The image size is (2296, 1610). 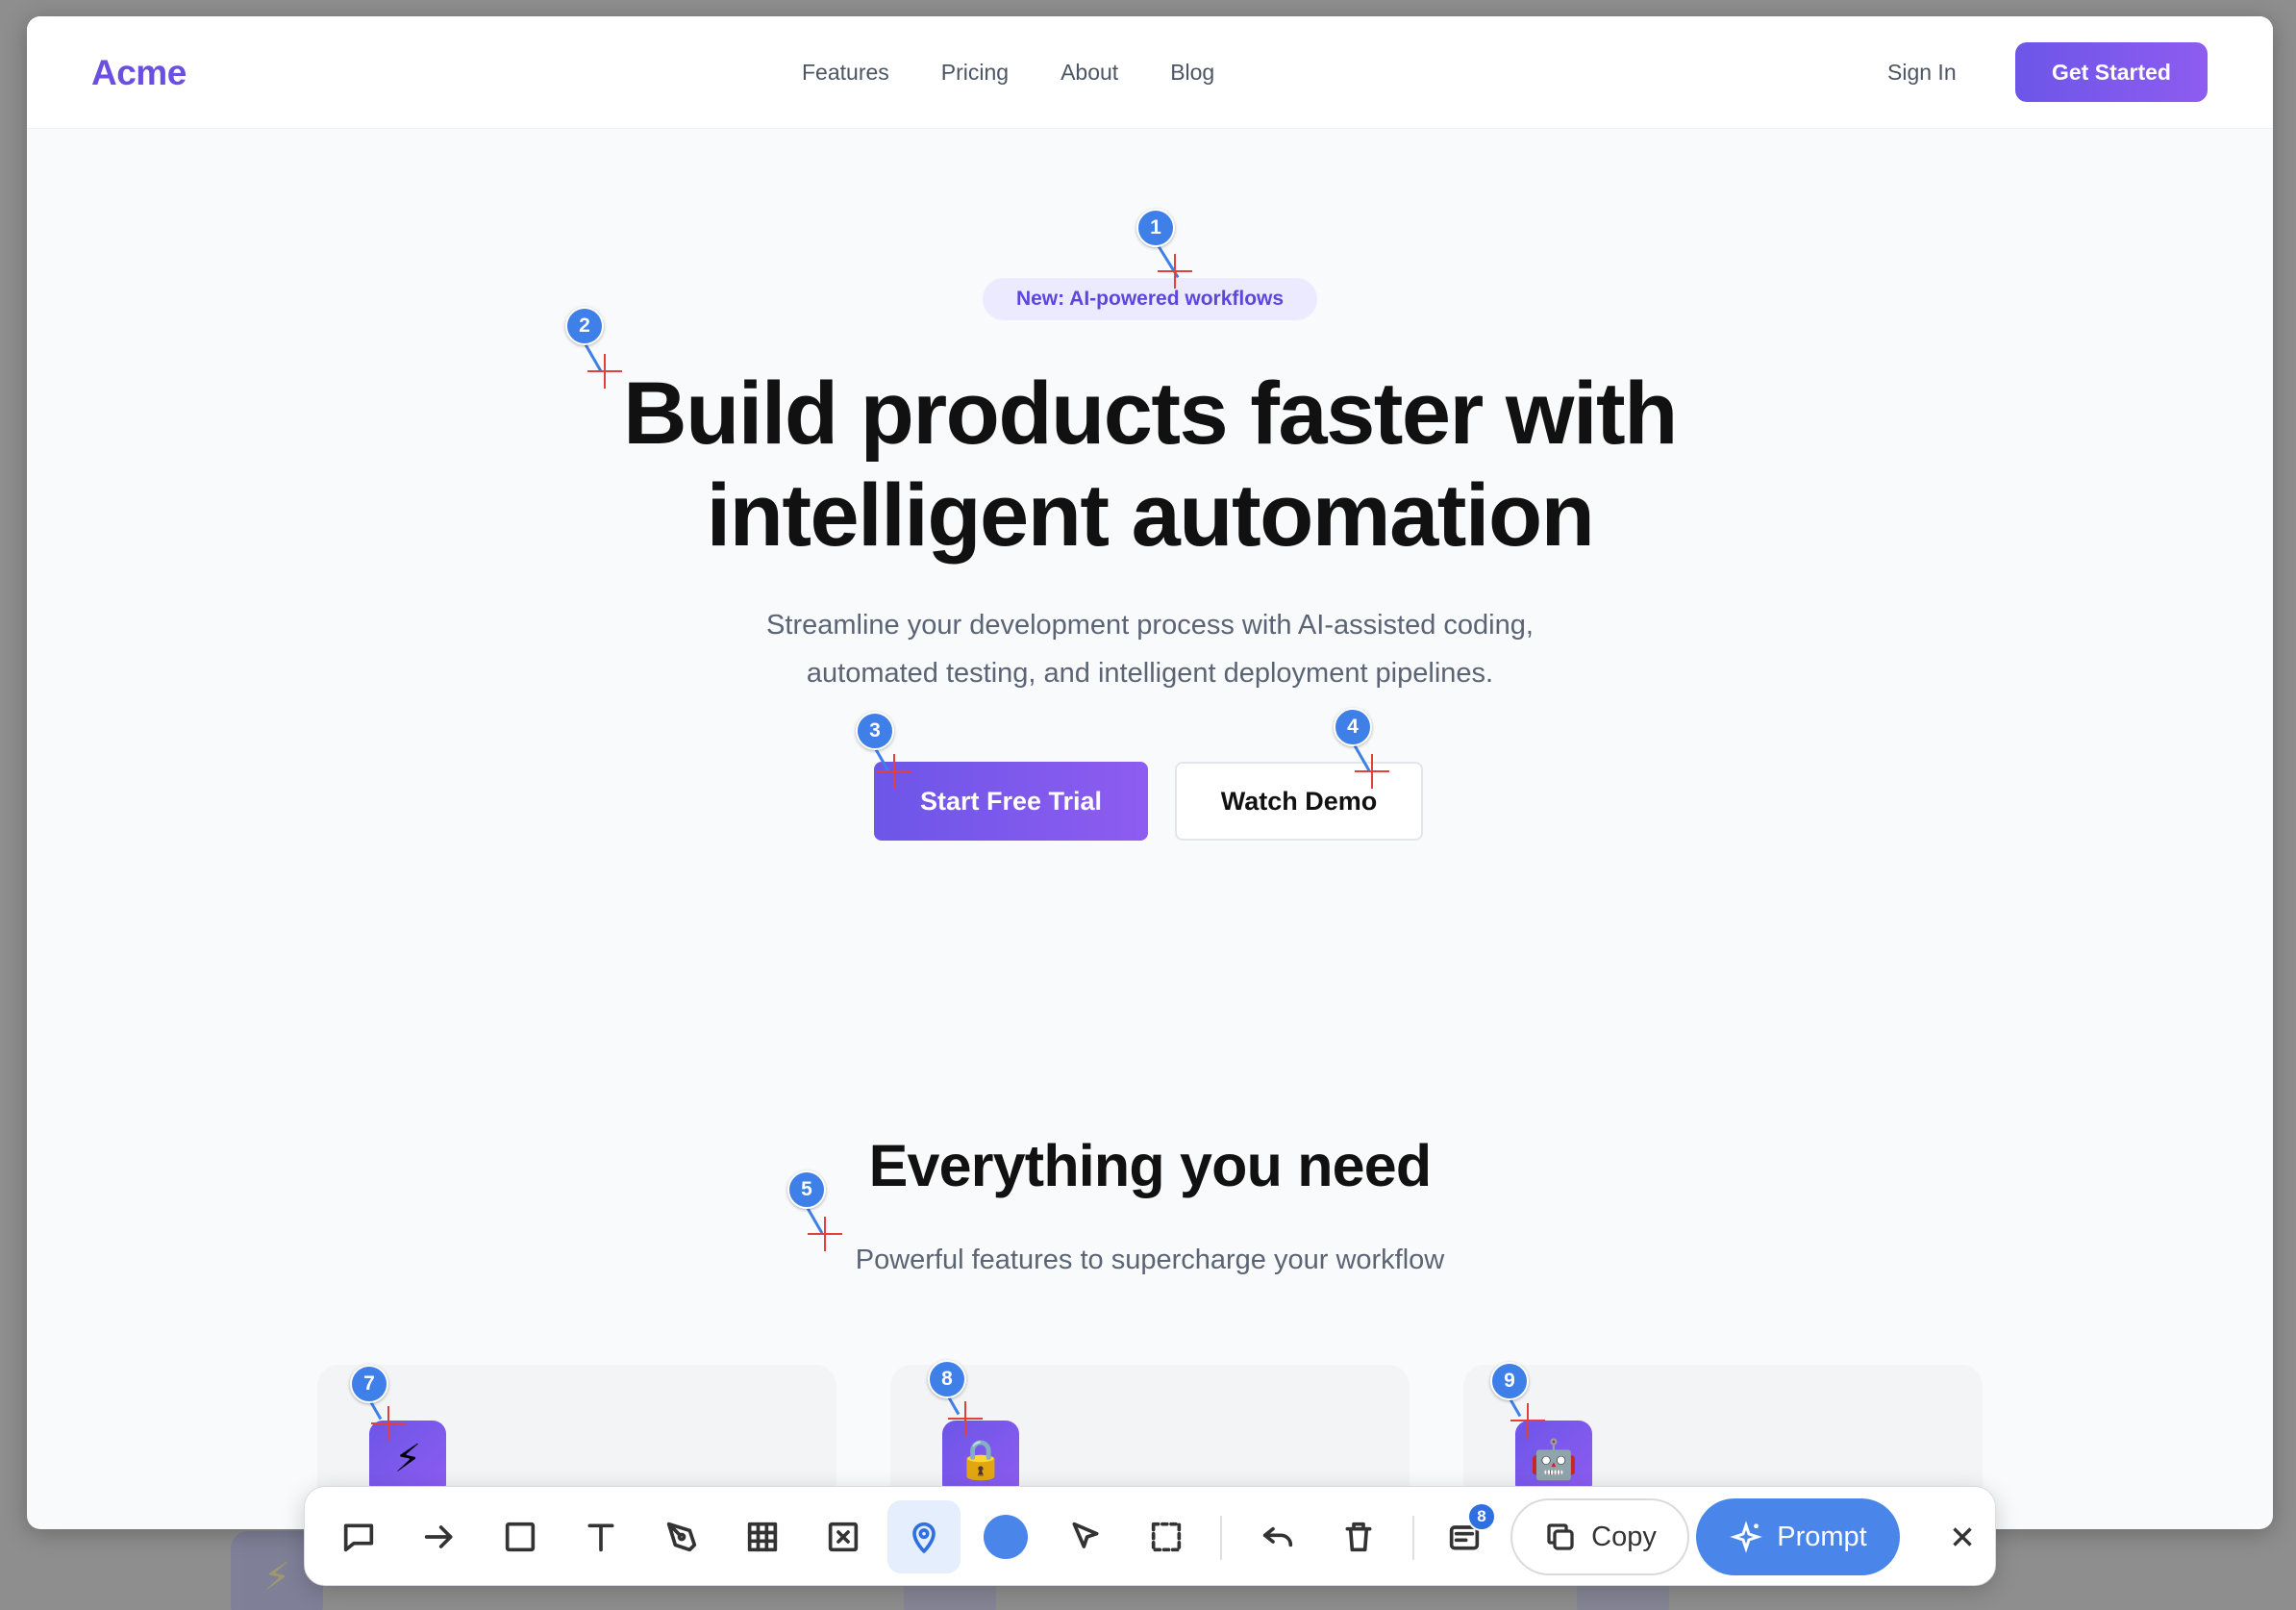 What do you see at coordinates (1192, 73) in the screenshot?
I see `nav-link-blog: Blog` at bounding box center [1192, 73].